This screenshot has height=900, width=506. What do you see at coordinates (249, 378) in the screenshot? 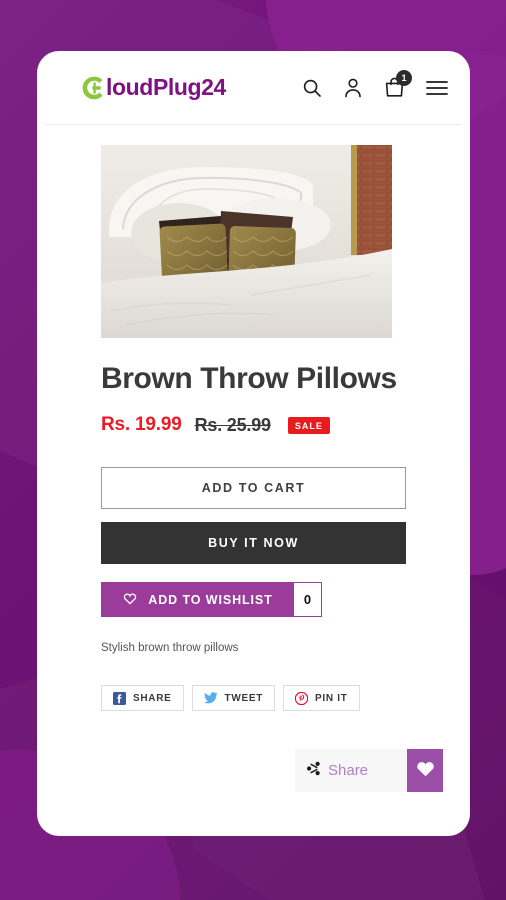
I see `product-title: Brown Throw Pillows` at bounding box center [249, 378].